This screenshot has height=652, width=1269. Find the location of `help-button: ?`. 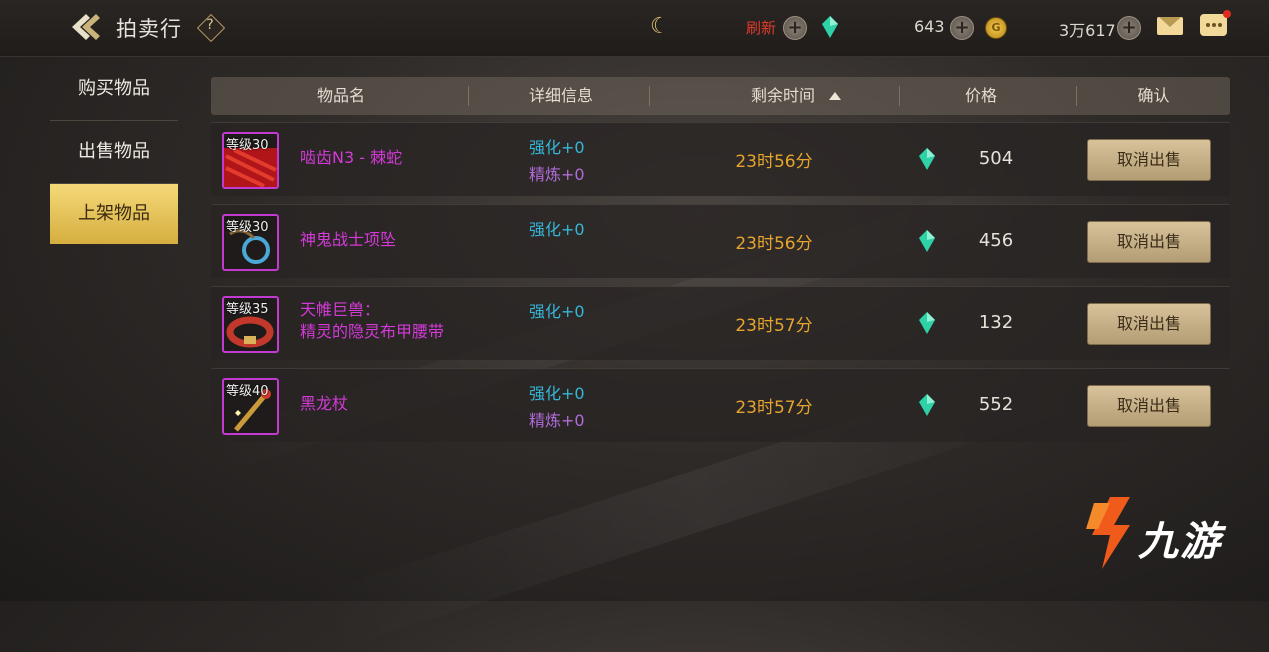

help-button: ? is located at coordinates (211, 28).